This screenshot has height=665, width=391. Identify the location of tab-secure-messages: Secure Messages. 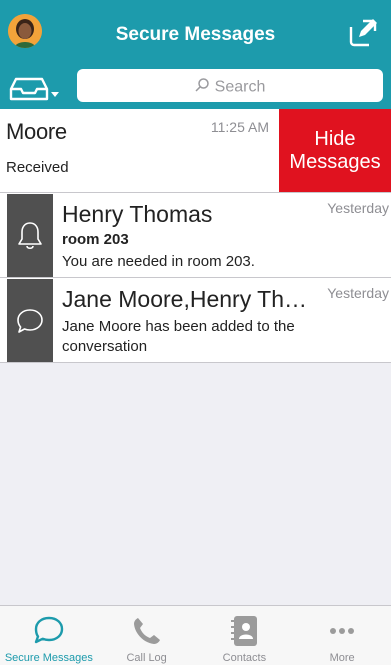
(49, 635).